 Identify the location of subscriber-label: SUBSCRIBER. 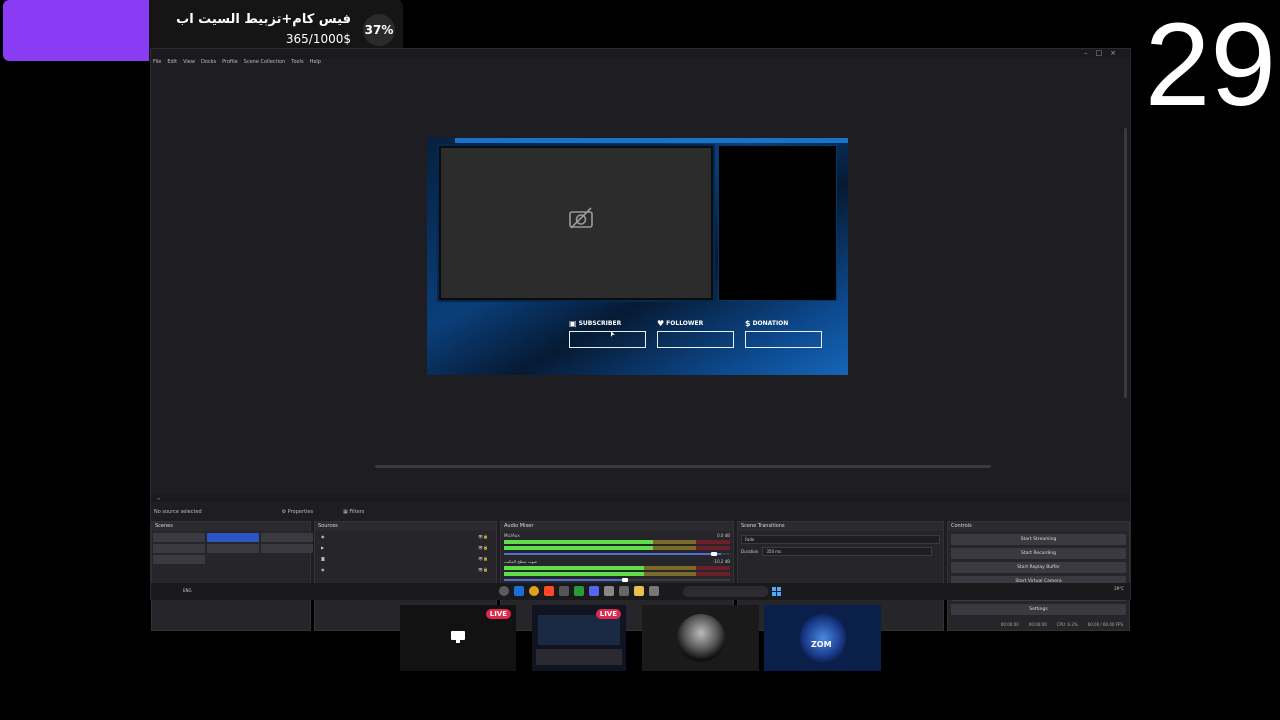
(600, 323).